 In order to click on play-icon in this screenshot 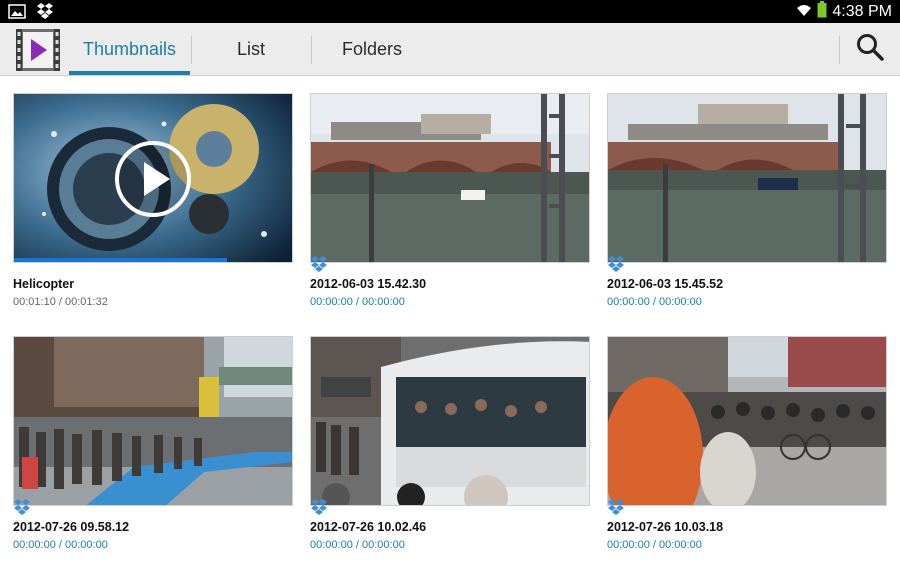, I will do `click(153, 179)`.